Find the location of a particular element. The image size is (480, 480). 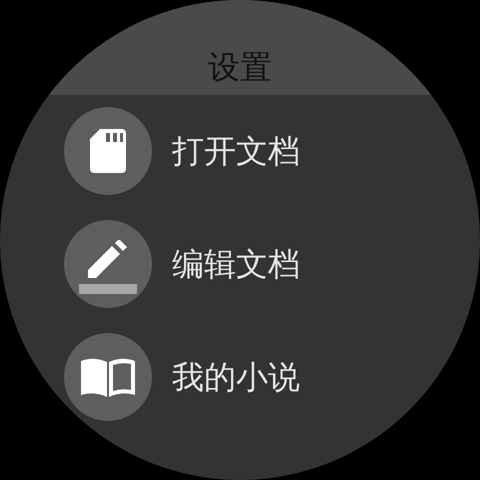

menu-item-label: 我的小说 is located at coordinates (236, 377).